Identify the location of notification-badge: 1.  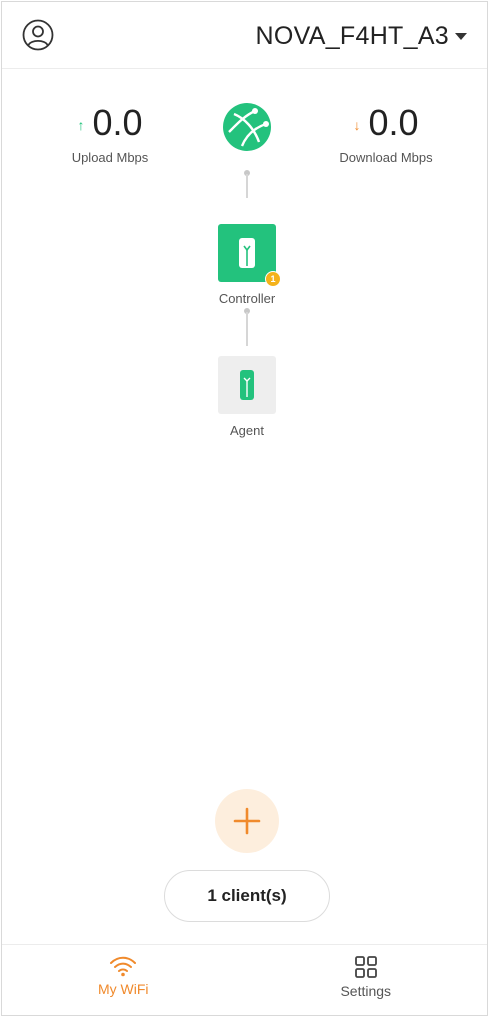
(273, 279).